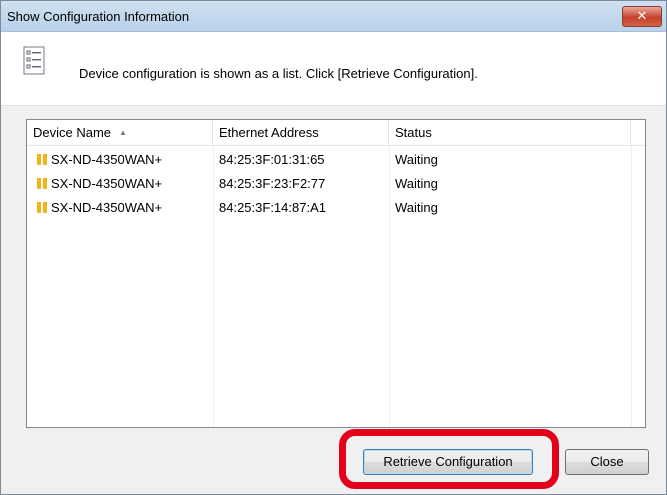 The width and height of the screenshot is (667, 495). I want to click on close-window-button: ✕, so click(642, 16).